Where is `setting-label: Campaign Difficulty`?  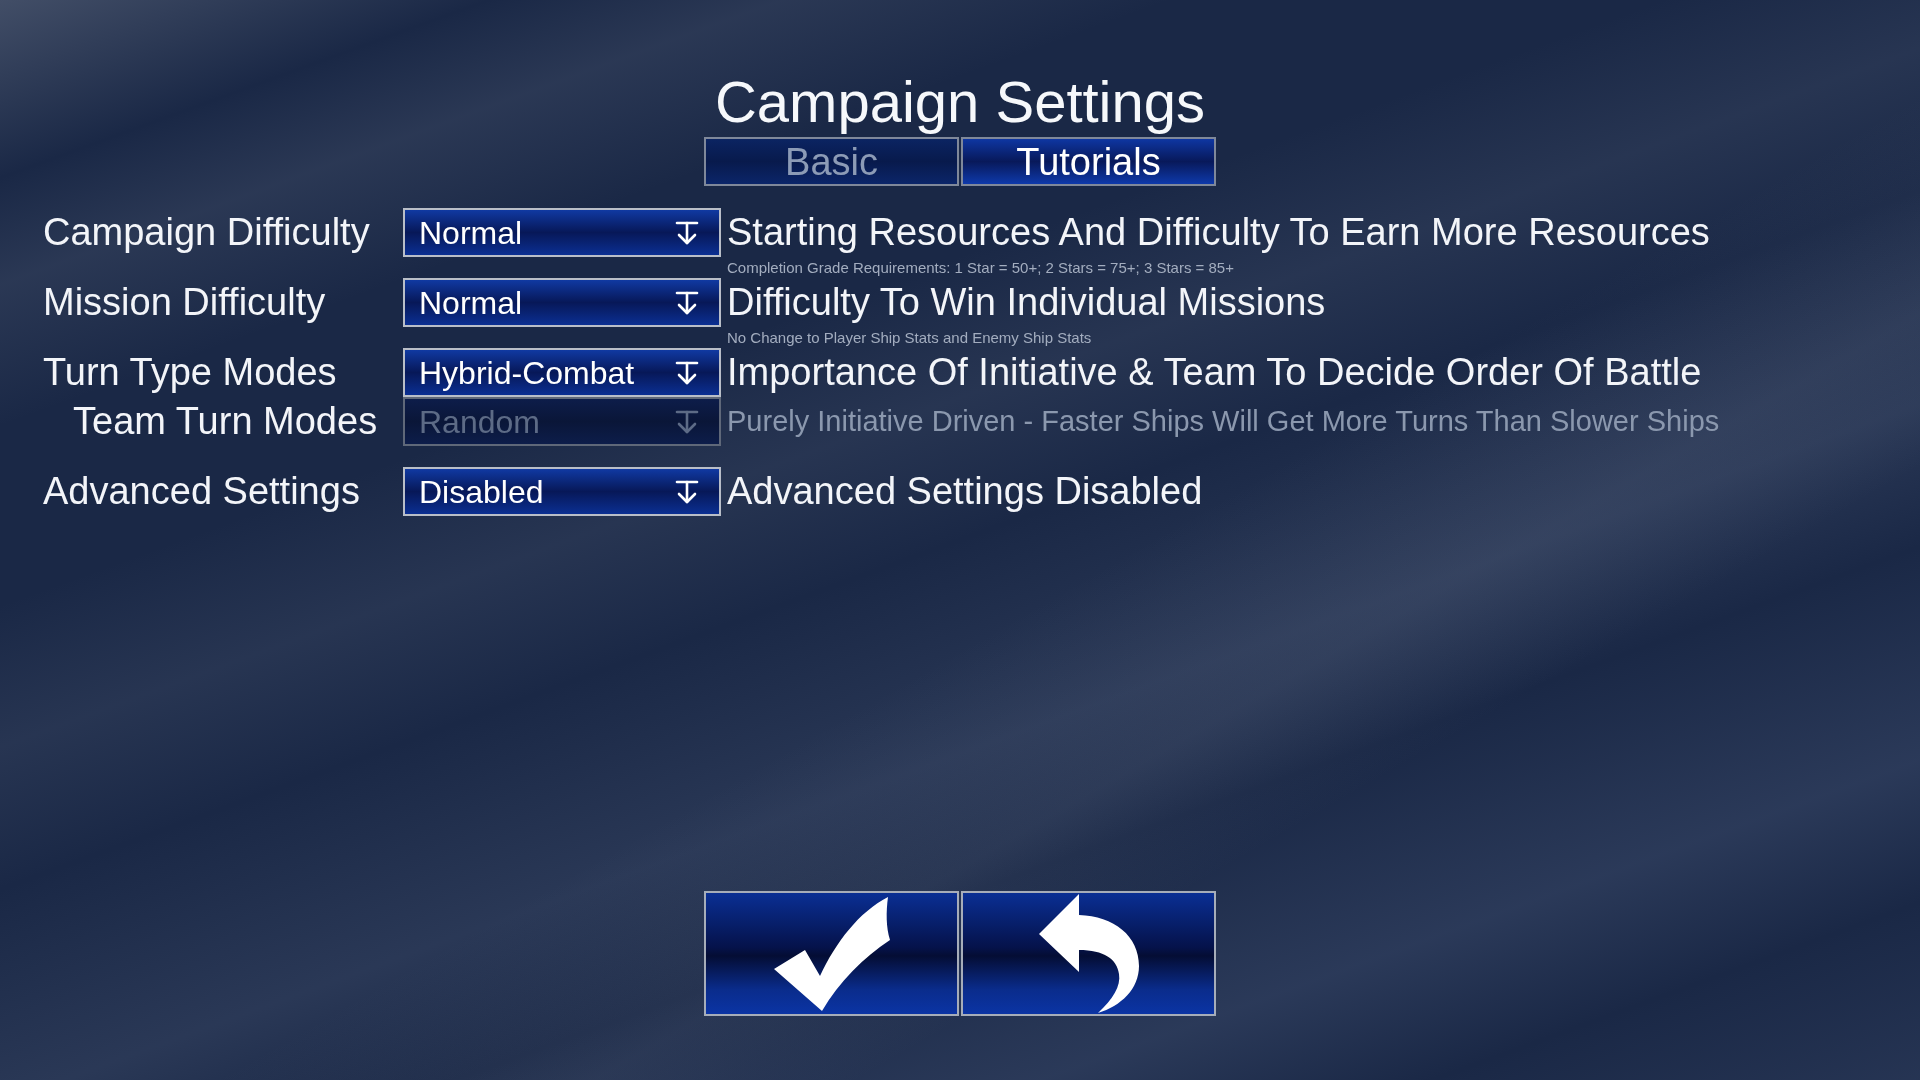
setting-label: Campaign Difficulty is located at coordinates (206, 232).